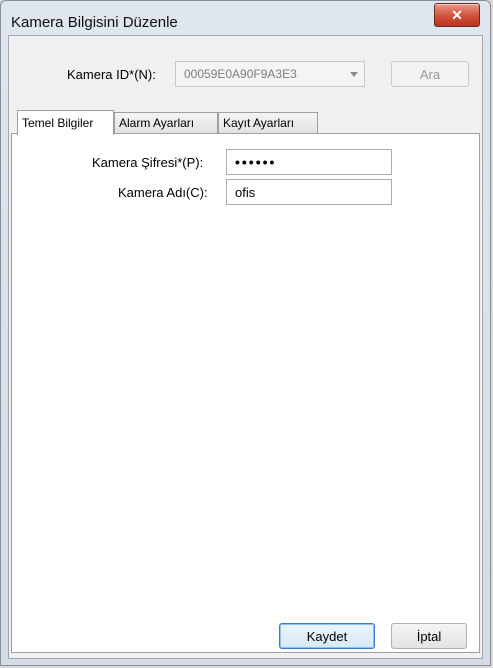 The height and width of the screenshot is (668, 493). What do you see at coordinates (256, 162) in the screenshot?
I see `camera-password-value: ••••••` at bounding box center [256, 162].